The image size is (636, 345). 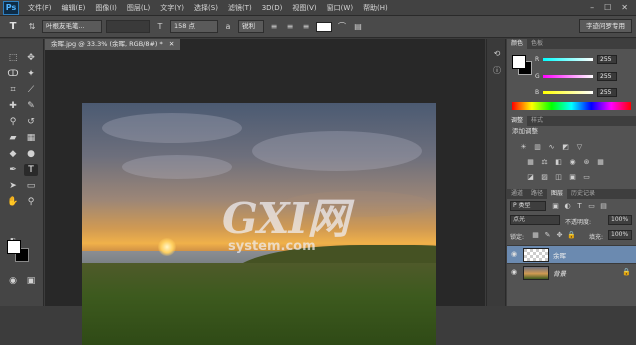 What do you see at coordinates (559, 255) in the screenshot?
I see `layer-name: 余晖` at bounding box center [559, 255].